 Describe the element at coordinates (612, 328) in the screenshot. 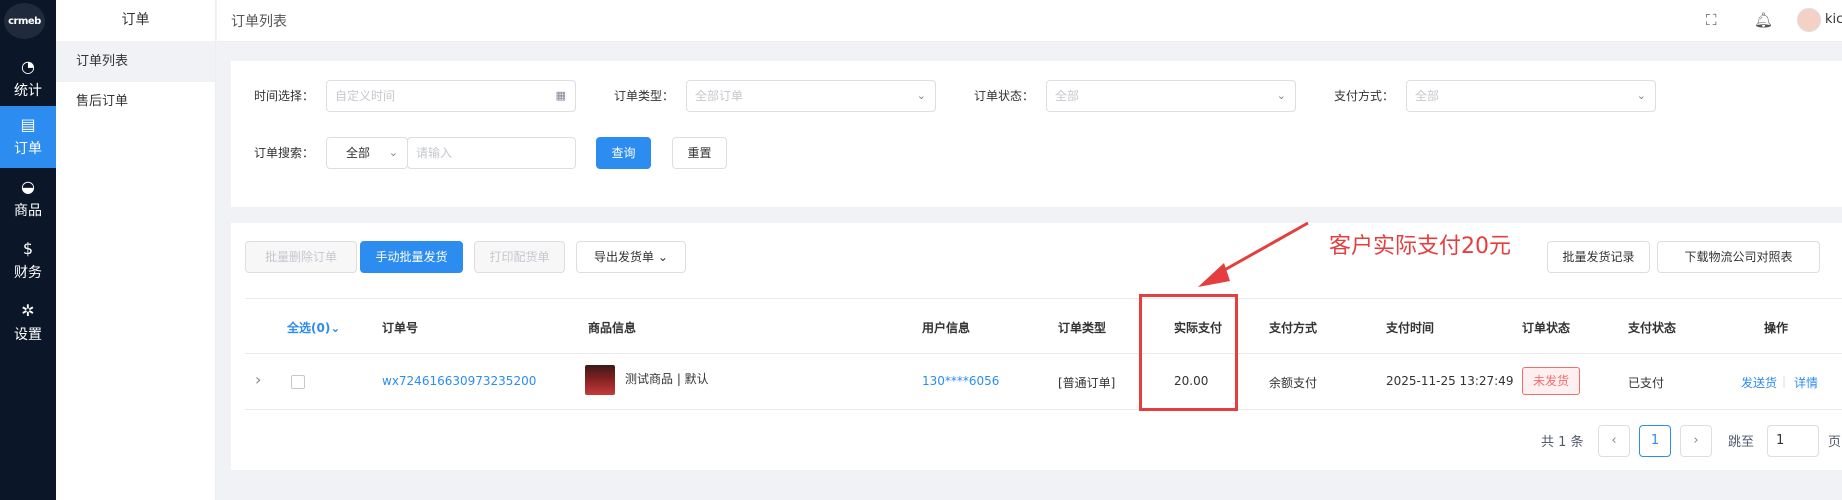

I see `col-product: 商品信息` at that location.